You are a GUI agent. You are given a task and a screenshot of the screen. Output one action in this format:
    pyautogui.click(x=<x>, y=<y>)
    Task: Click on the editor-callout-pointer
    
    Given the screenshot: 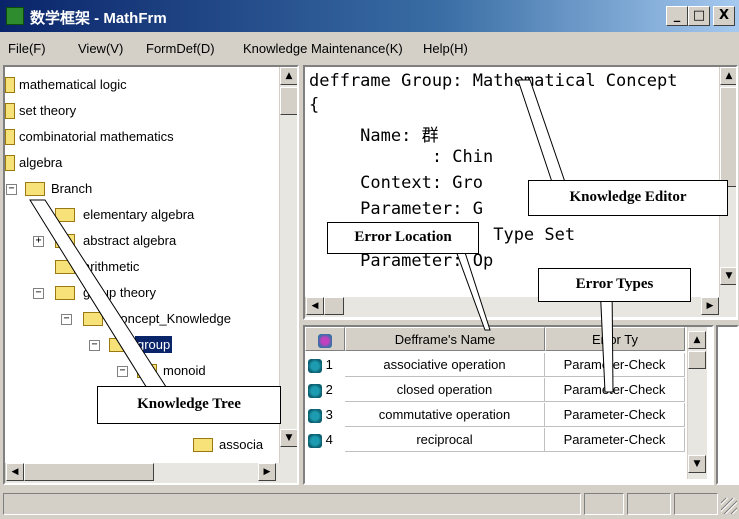 What is the action you would take?
    pyautogui.click(x=541, y=131)
    